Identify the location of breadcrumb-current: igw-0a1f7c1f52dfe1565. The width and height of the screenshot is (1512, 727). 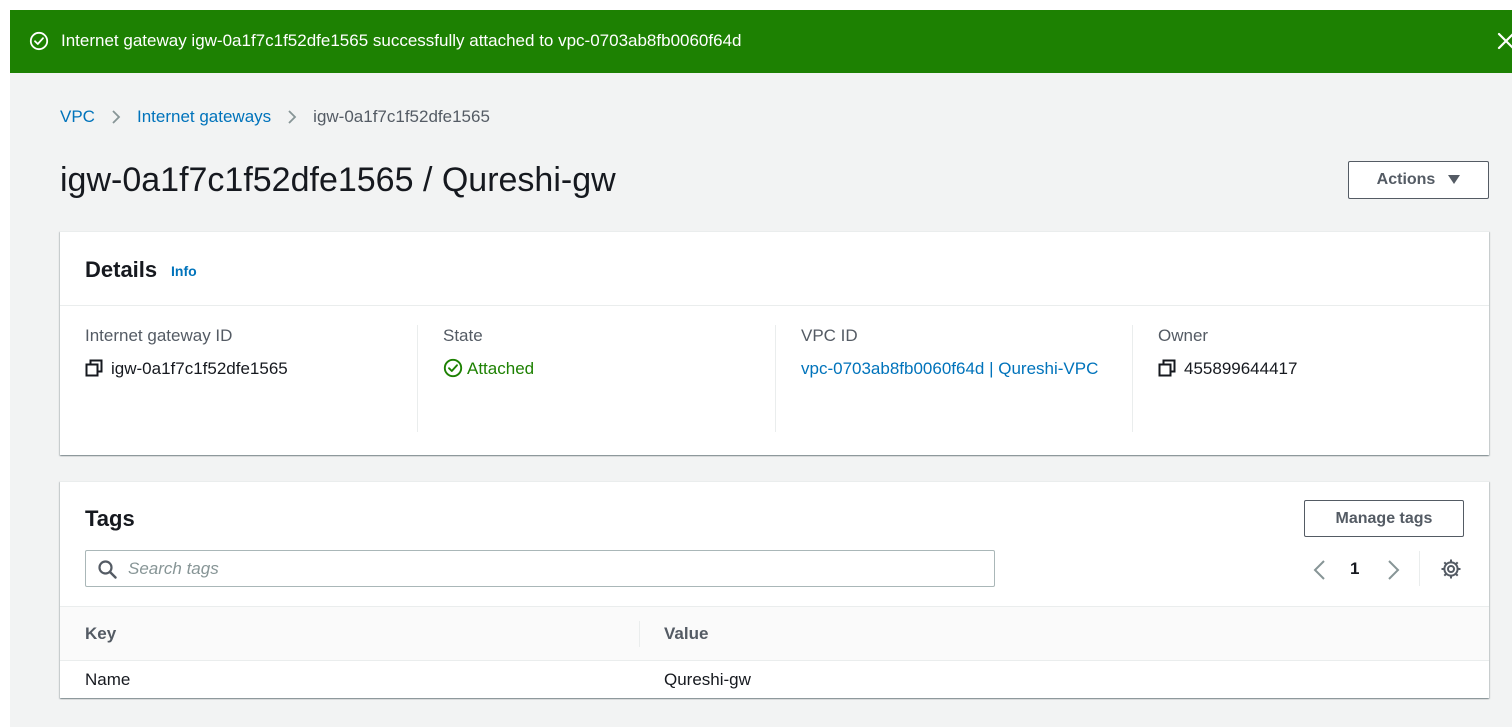
(401, 116).